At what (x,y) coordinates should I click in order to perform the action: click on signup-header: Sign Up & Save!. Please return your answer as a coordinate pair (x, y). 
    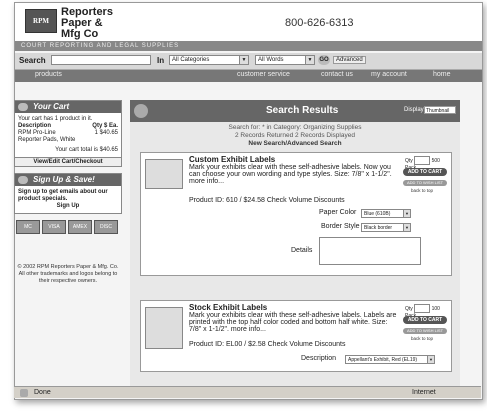
    Looking at the image, I should click on (68, 180).